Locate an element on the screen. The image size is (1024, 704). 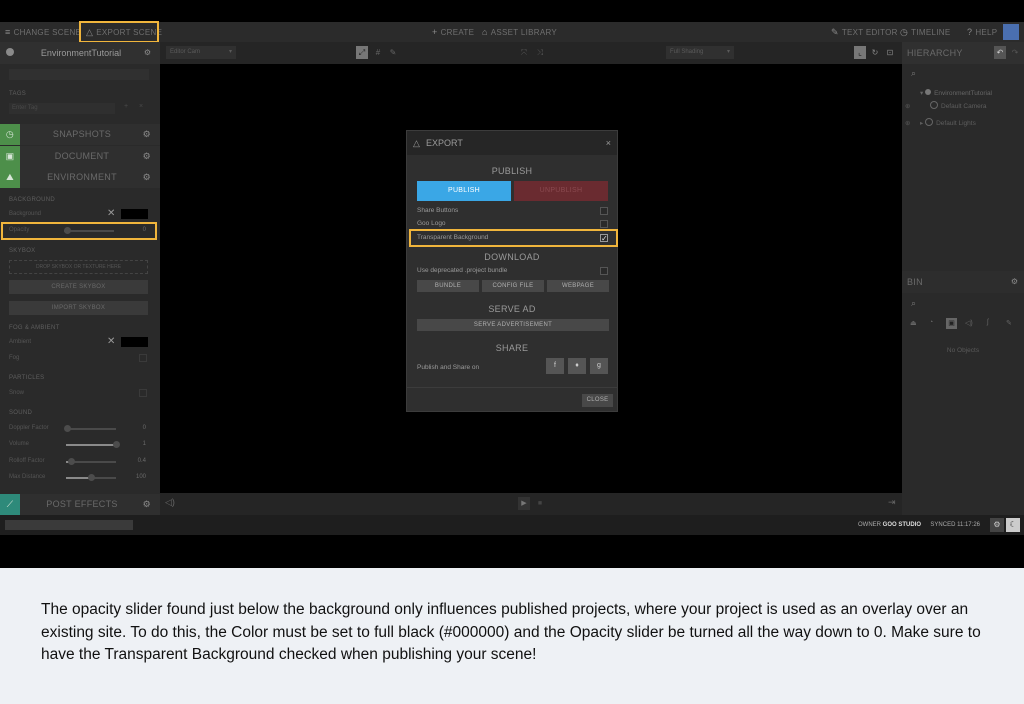
settings-icon: ⚙ is located at coordinates (997, 525).